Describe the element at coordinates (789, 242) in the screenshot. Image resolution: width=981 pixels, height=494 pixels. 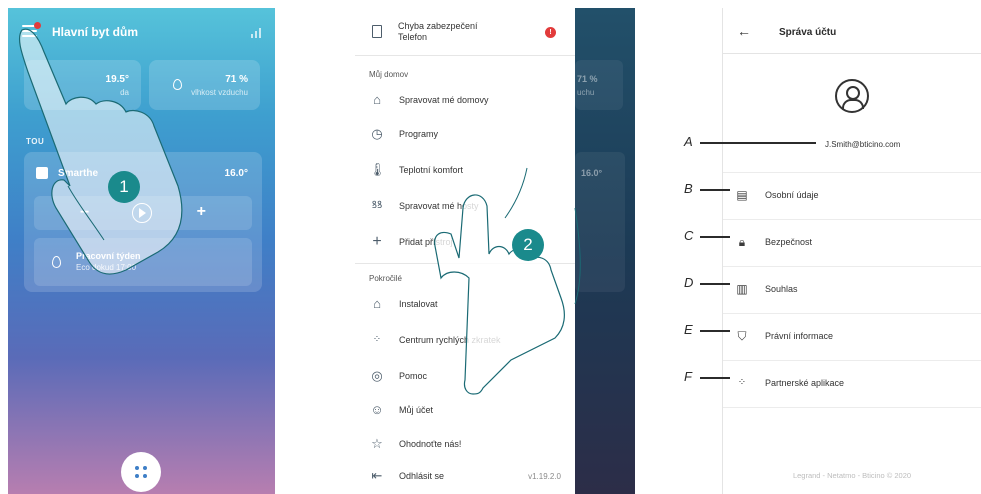
I see `row-label: Bezpečnost` at that location.